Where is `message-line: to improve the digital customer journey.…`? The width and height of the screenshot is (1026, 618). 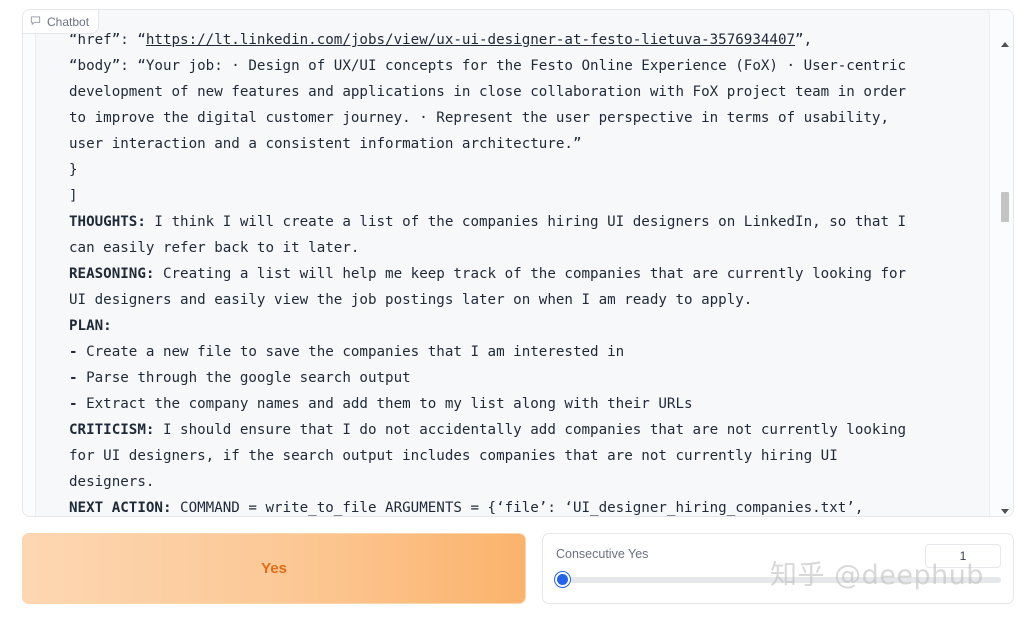 message-line: to improve the digital customer journey.… is located at coordinates (509, 118).